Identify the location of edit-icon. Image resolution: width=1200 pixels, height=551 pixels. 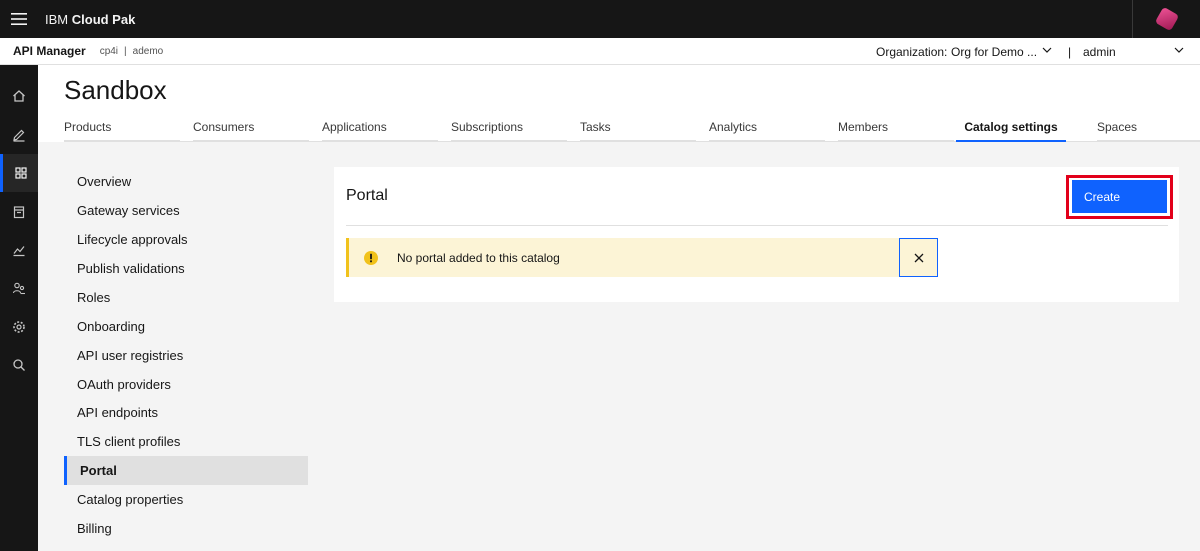
(19, 135).